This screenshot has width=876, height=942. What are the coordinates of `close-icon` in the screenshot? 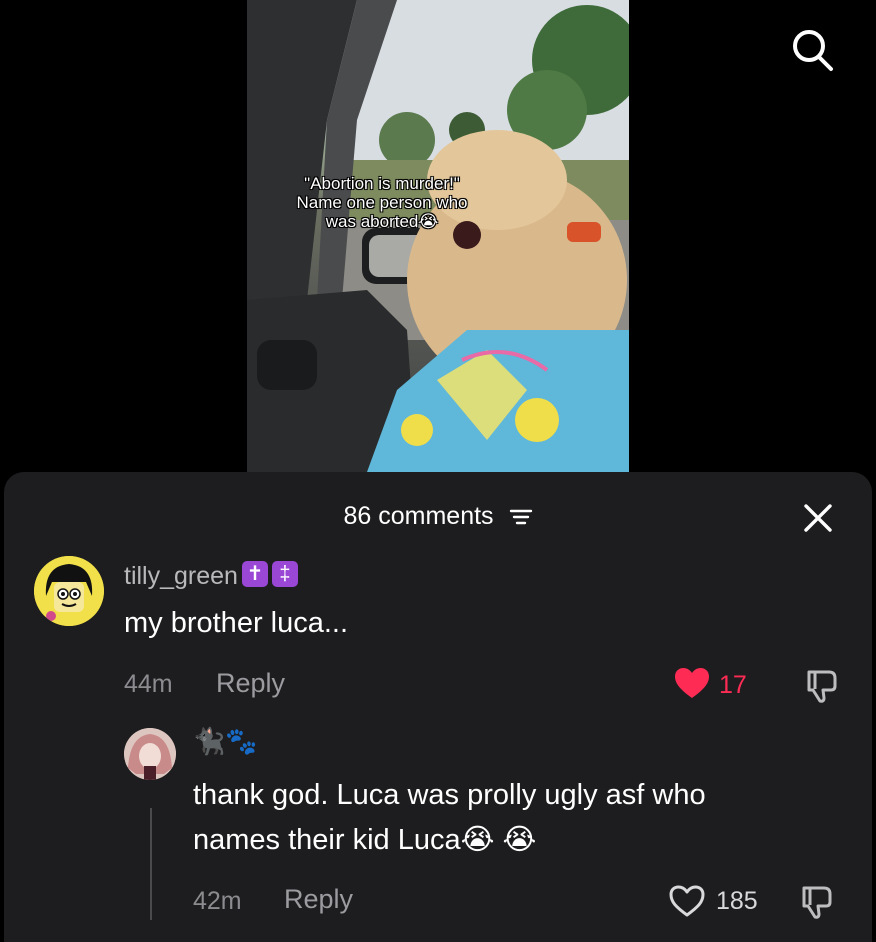 It's located at (818, 518).